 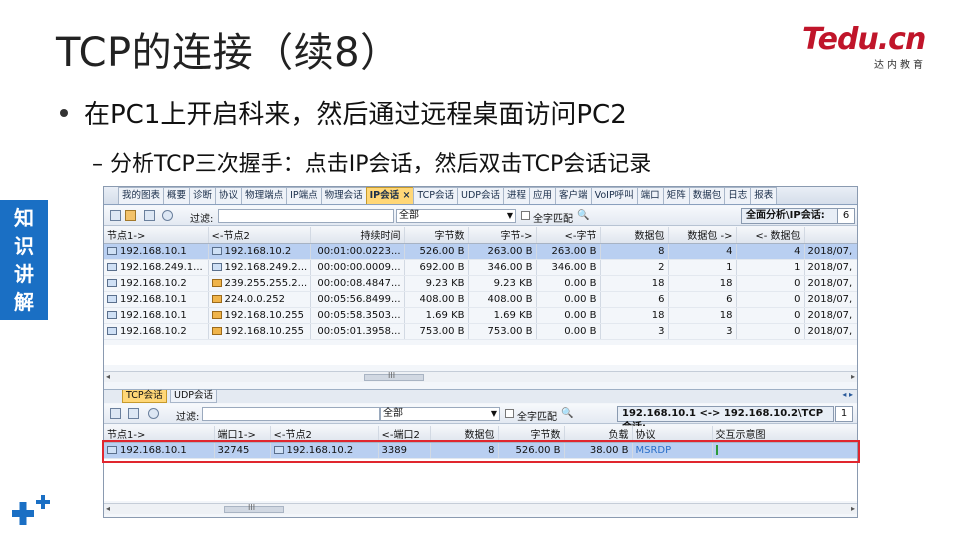 I want to click on tab-summary: 概要, so click(x=177, y=195).